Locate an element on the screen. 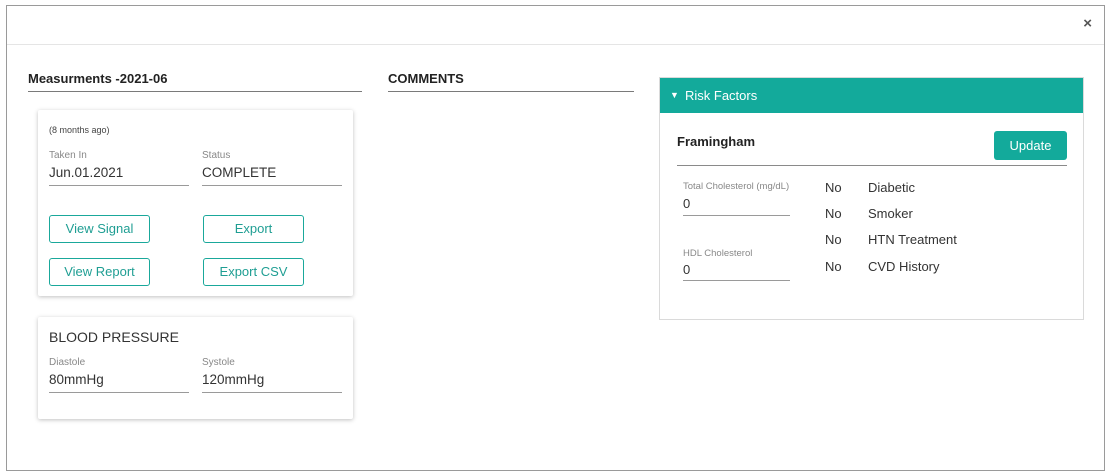 The height and width of the screenshot is (473, 1107). measurement-age: (8 months ago) is located at coordinates (79, 130).